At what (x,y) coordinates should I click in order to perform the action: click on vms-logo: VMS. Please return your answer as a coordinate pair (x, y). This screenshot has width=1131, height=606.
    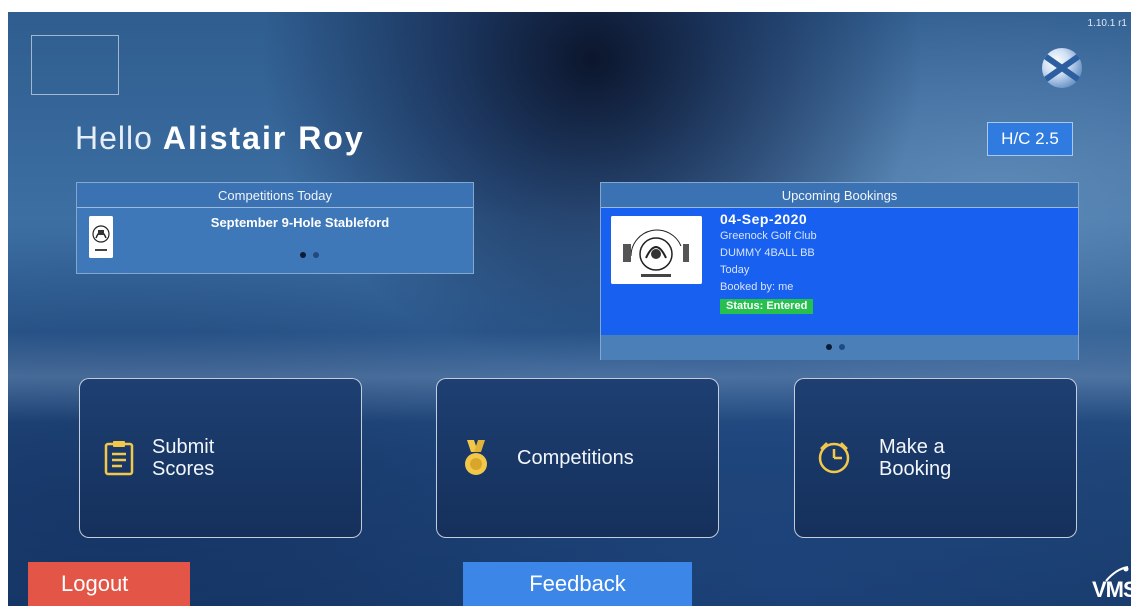
    Looking at the image, I should click on (1111, 589).